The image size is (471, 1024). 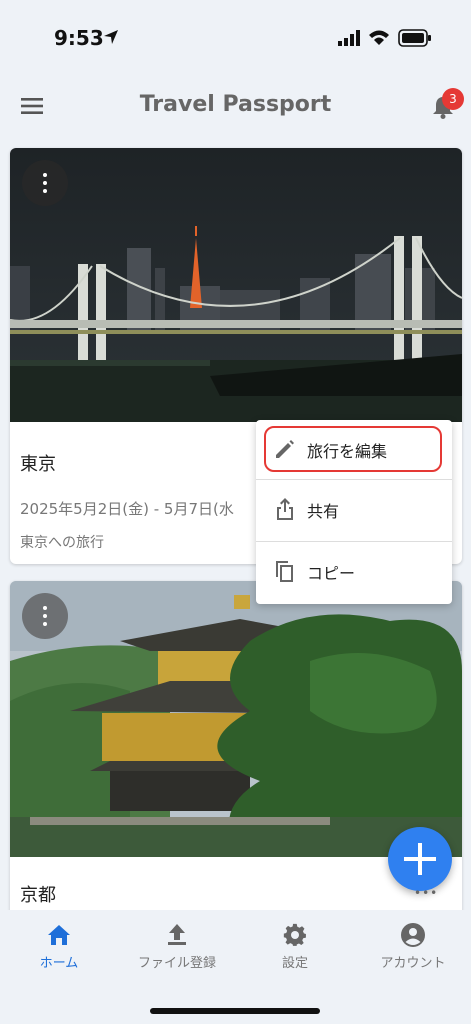 What do you see at coordinates (127, 509) in the screenshot?
I see `trip-dates: 2025年5月2日(金) - 5月7日(水` at bounding box center [127, 509].